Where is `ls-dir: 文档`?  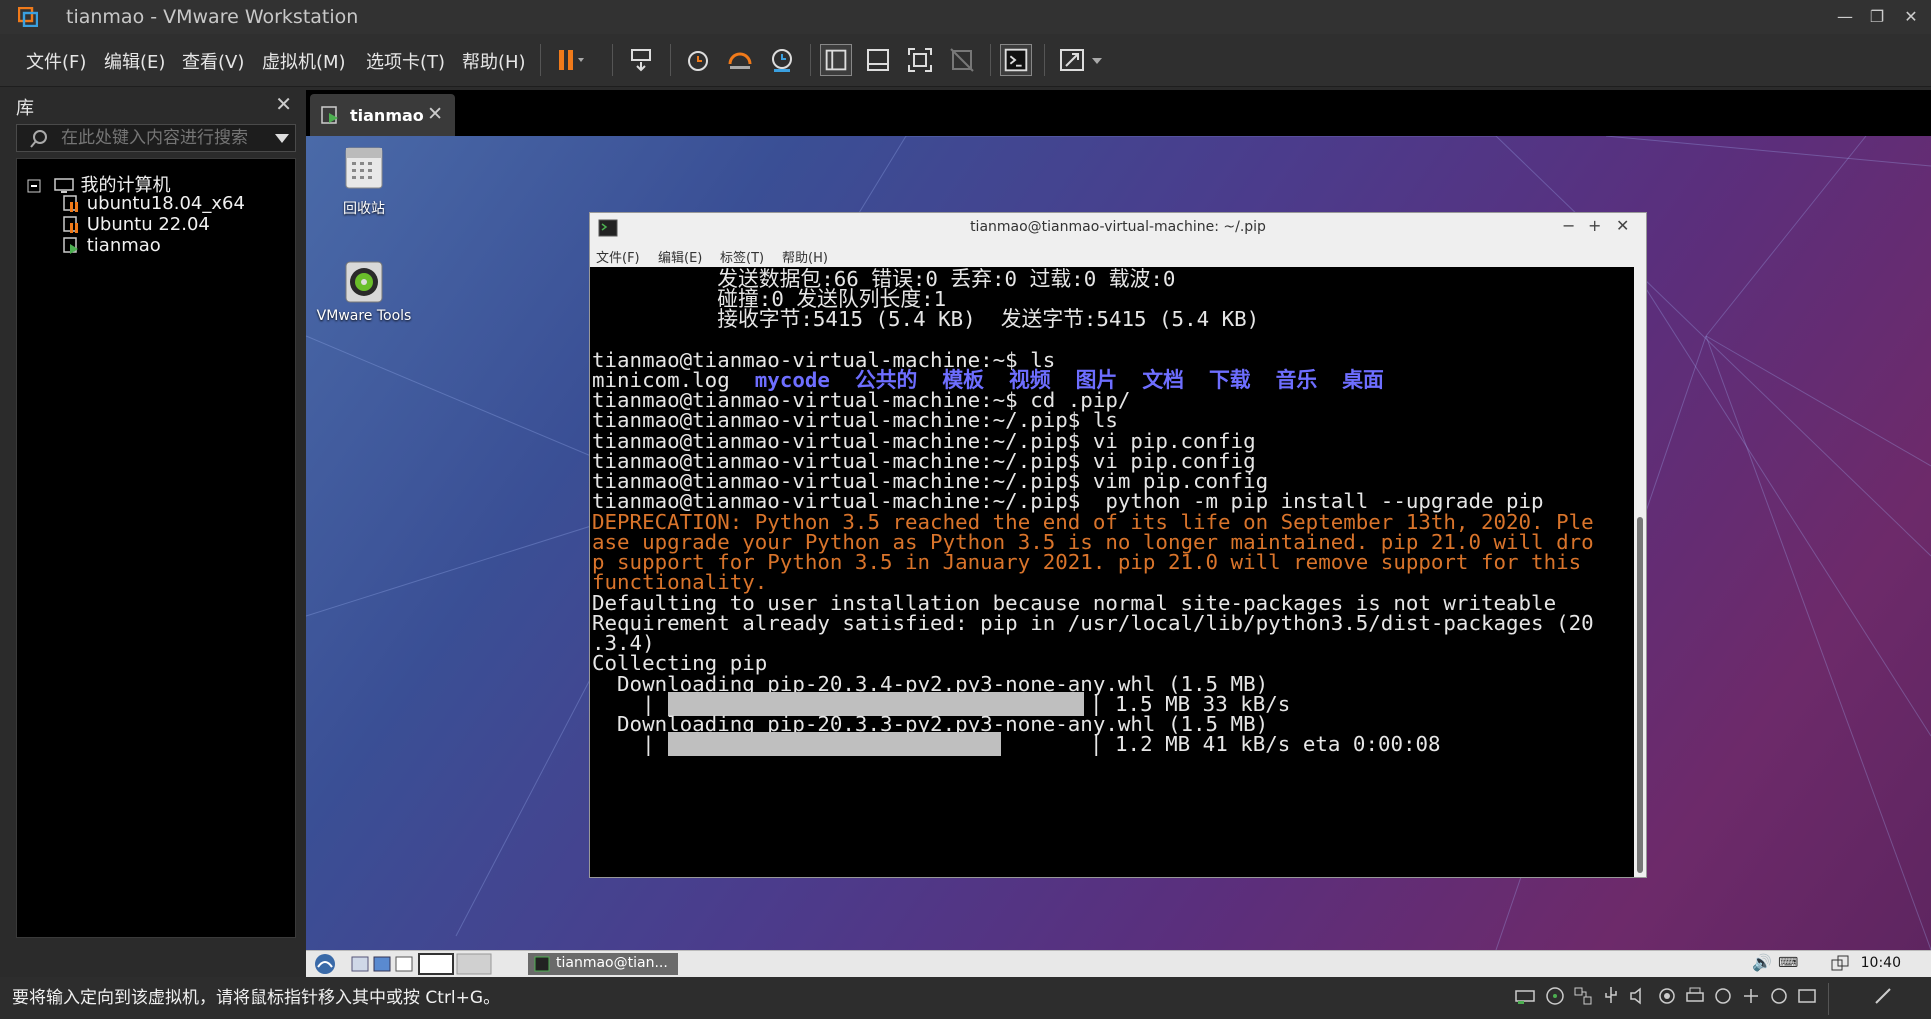 ls-dir: 文档 is located at coordinates (1163, 380).